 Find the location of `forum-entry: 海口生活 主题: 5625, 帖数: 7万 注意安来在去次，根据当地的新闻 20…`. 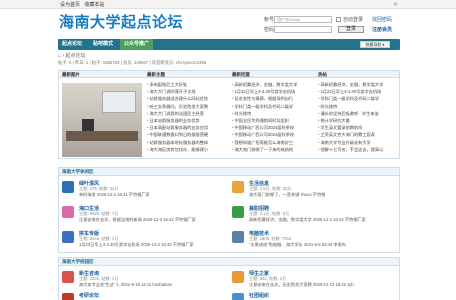

forum-entry: 海口生活 主题: 5625, 帖数: 7万 注意安来在去次，根据当地的新闻 20… is located at coordinates (143, 214).